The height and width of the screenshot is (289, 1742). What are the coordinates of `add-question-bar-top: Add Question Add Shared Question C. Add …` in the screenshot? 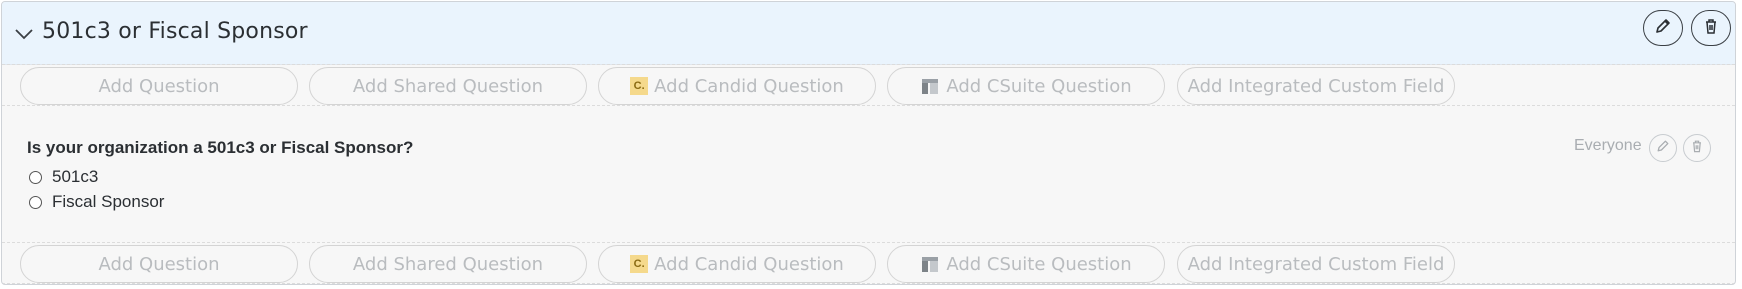 It's located at (868, 85).